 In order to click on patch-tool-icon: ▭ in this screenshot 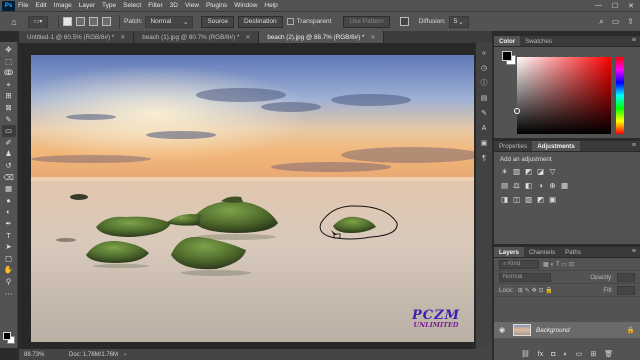, I will do `click(8, 131)`.